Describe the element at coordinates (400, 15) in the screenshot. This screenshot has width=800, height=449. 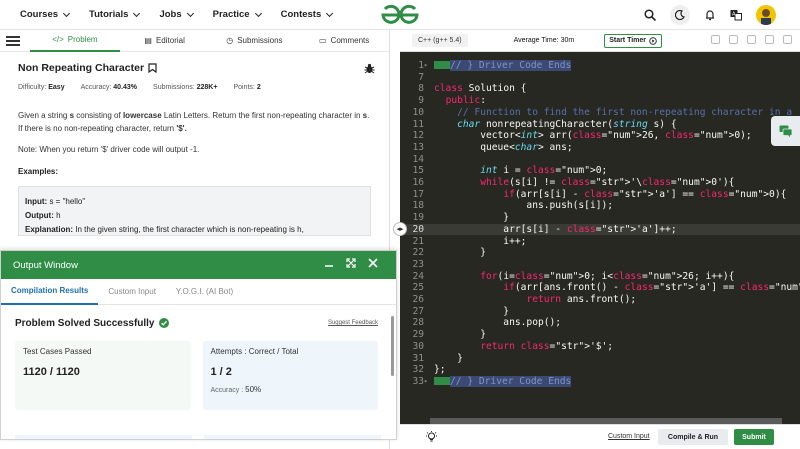
I see `gfg-logo` at that location.